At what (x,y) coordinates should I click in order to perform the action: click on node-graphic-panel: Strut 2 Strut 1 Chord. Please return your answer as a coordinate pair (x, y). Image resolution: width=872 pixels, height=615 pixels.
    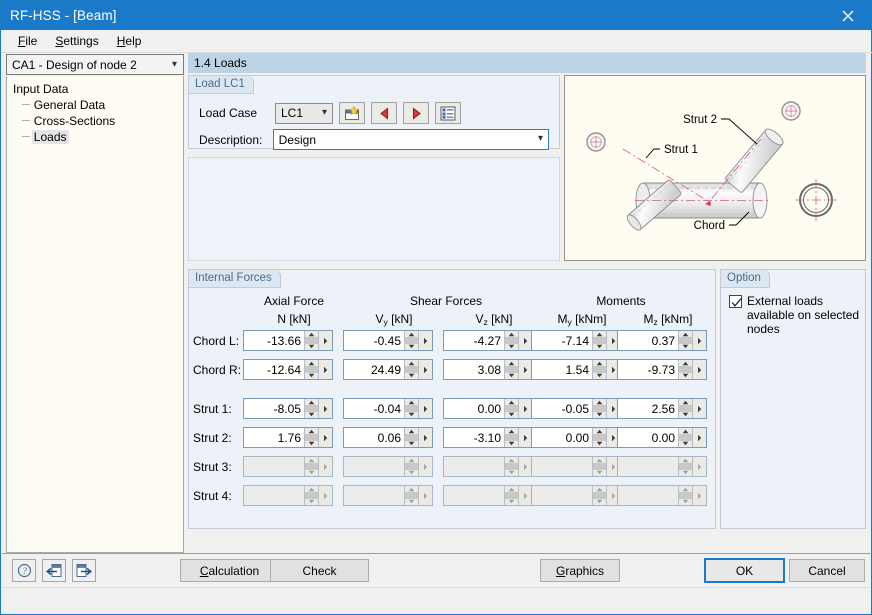
    Looking at the image, I should click on (715, 168).